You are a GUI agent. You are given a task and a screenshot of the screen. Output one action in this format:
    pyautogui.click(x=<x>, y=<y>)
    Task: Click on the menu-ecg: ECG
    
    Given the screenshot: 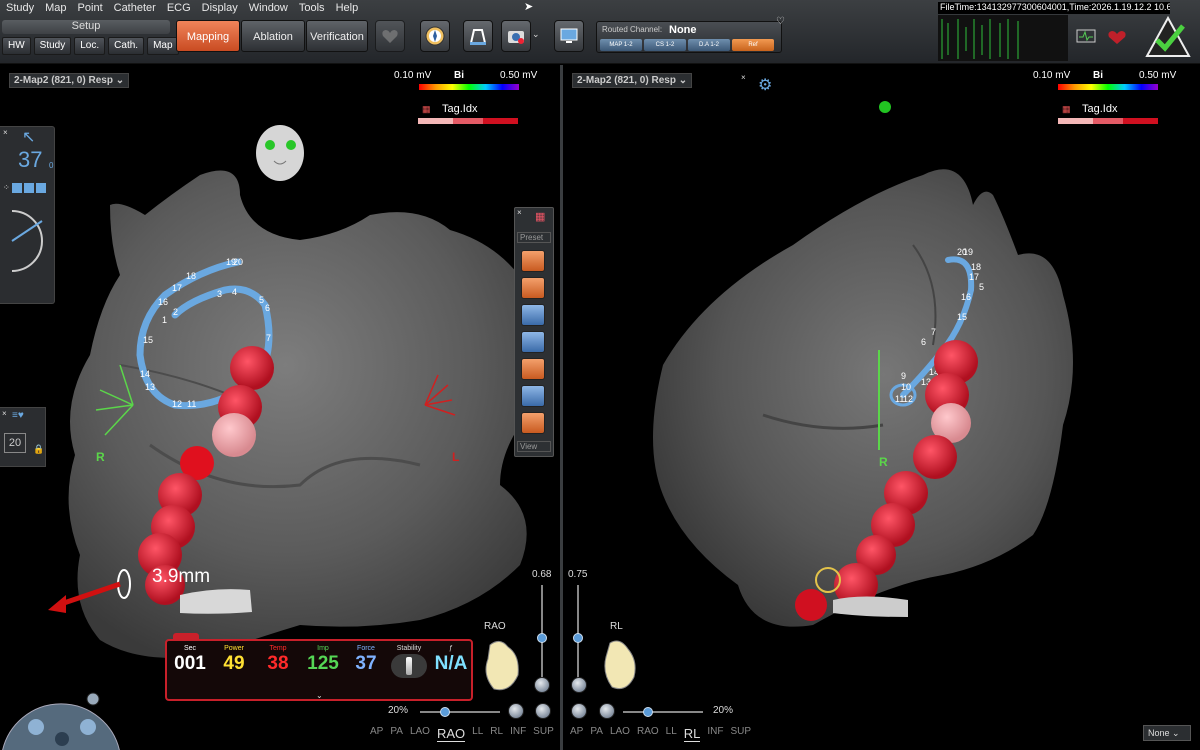 What is the action you would take?
    pyautogui.click(x=178, y=8)
    